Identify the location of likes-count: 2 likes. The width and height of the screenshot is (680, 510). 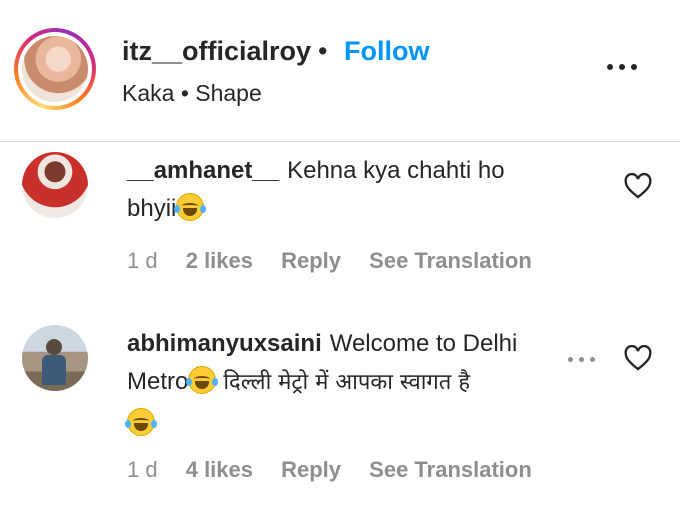
(219, 260).